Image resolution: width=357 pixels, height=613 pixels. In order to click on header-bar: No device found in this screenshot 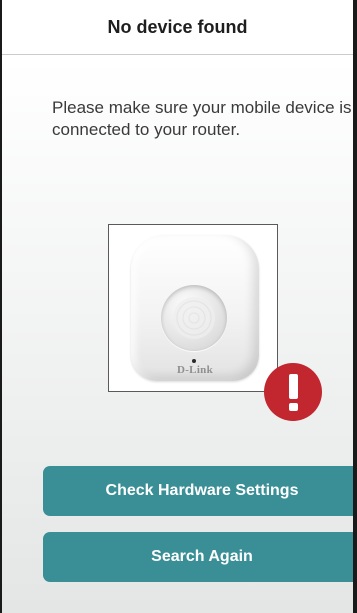, I will do `click(177, 27)`.